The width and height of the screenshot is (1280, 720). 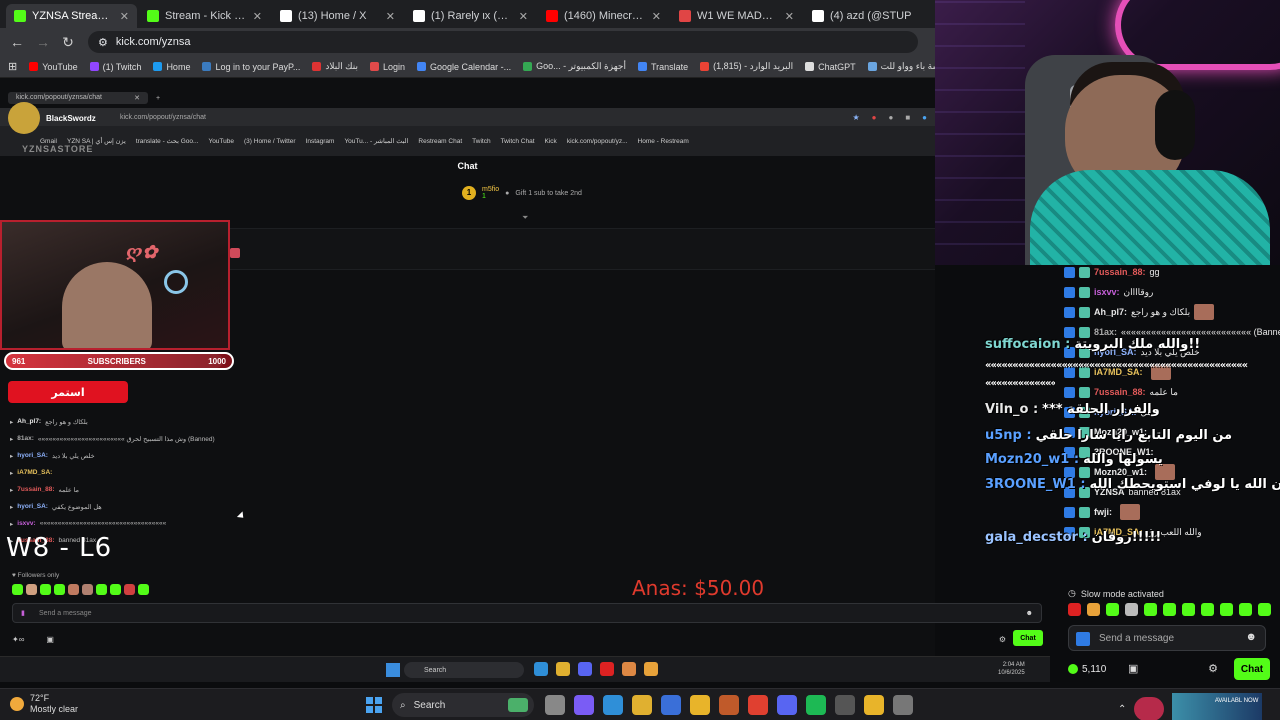 I want to click on chat-message: 7ussain_88: gg, so click(x=1172, y=272).